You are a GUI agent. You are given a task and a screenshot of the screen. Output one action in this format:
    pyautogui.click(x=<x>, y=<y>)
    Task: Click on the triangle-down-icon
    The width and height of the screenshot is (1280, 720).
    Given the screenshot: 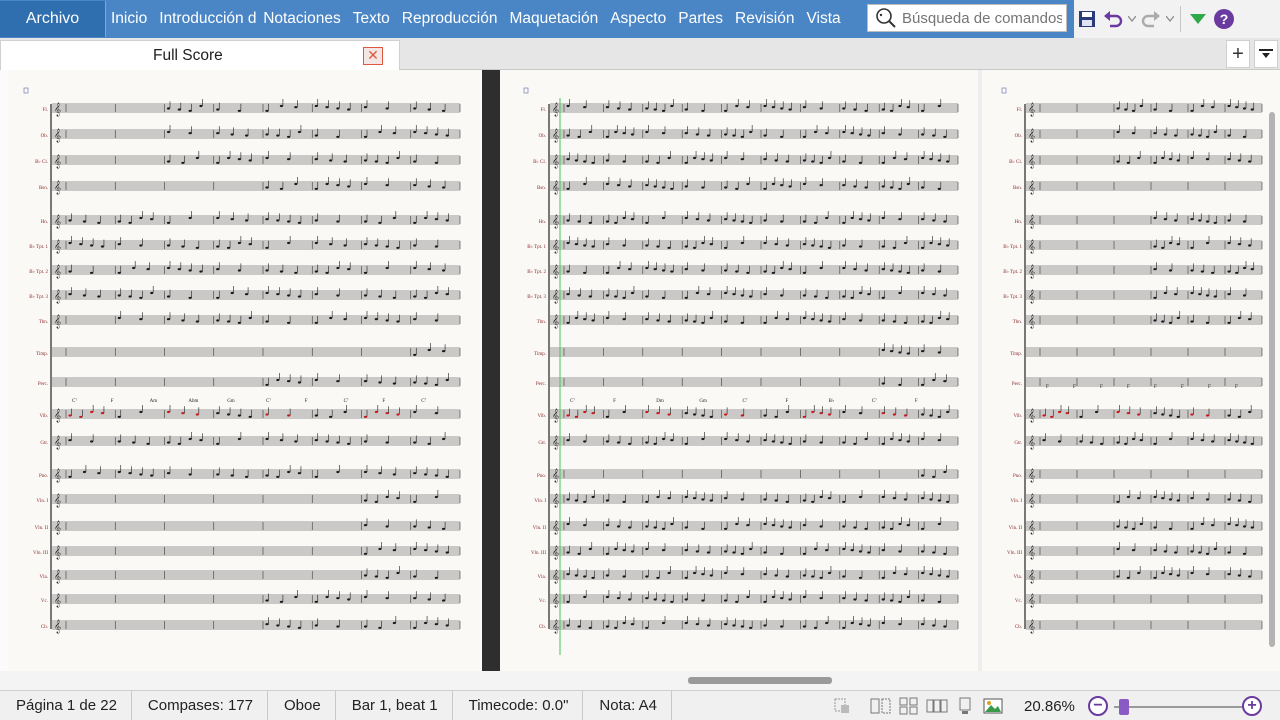 What is the action you would take?
    pyautogui.click(x=1198, y=19)
    